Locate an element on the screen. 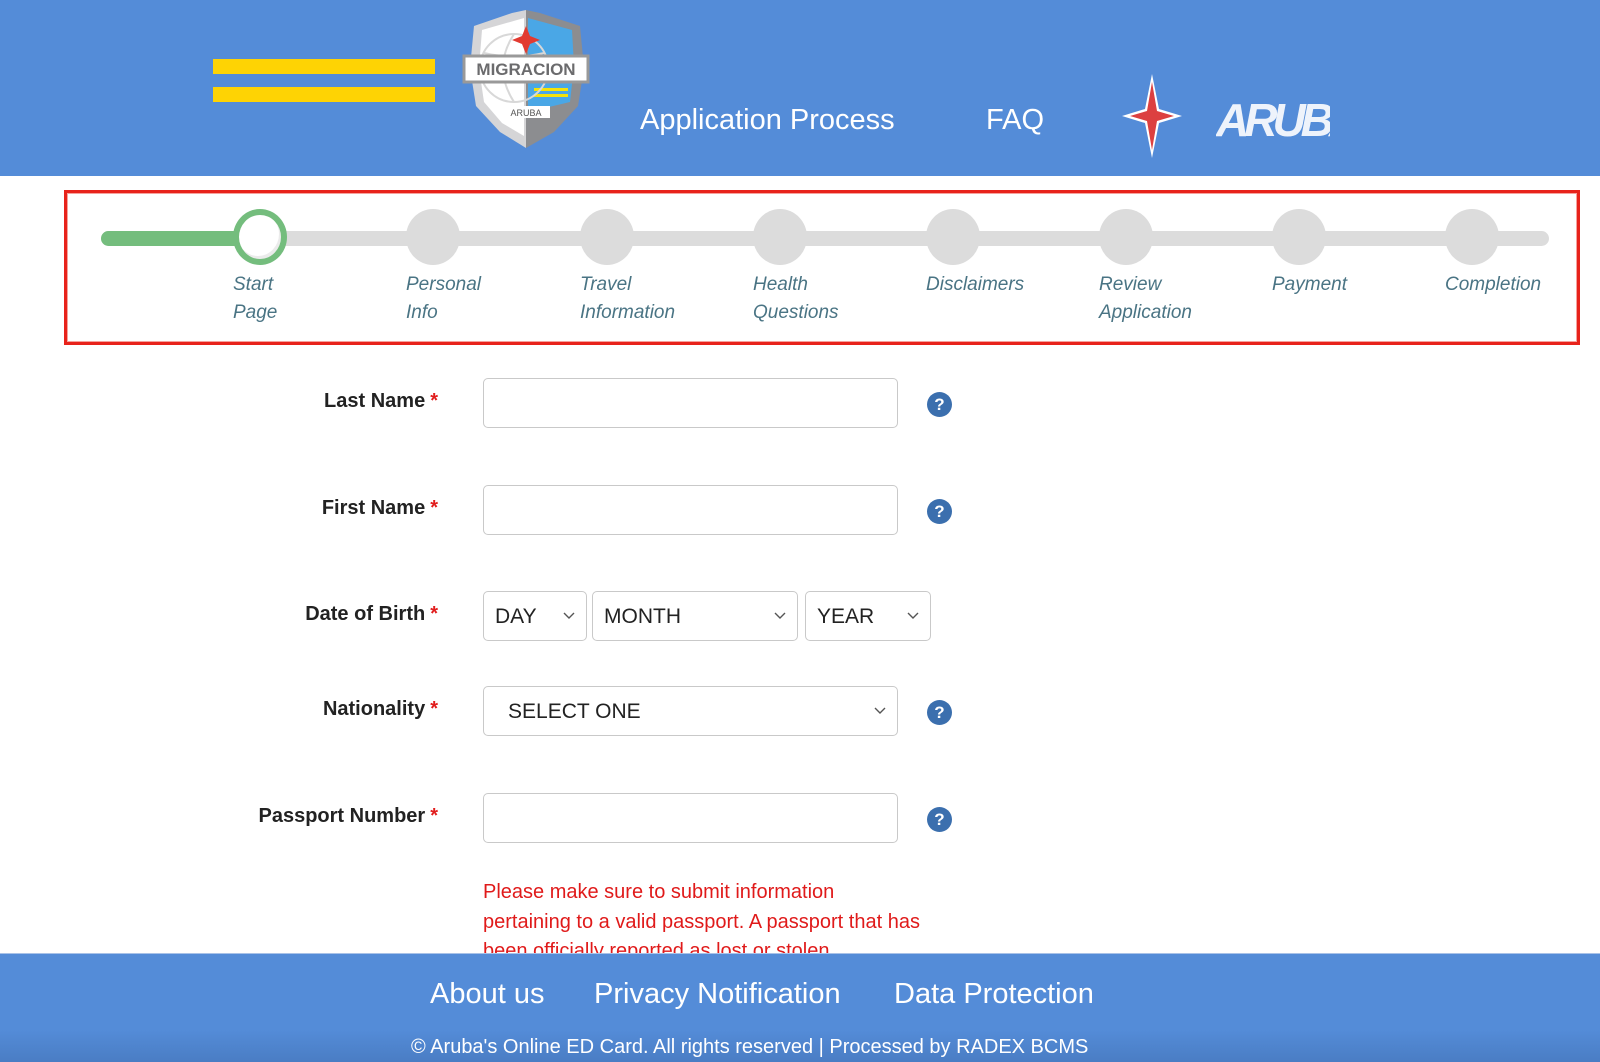 The width and height of the screenshot is (1600, 1062). nationality-select: SELECT ONE is located at coordinates (690, 711).